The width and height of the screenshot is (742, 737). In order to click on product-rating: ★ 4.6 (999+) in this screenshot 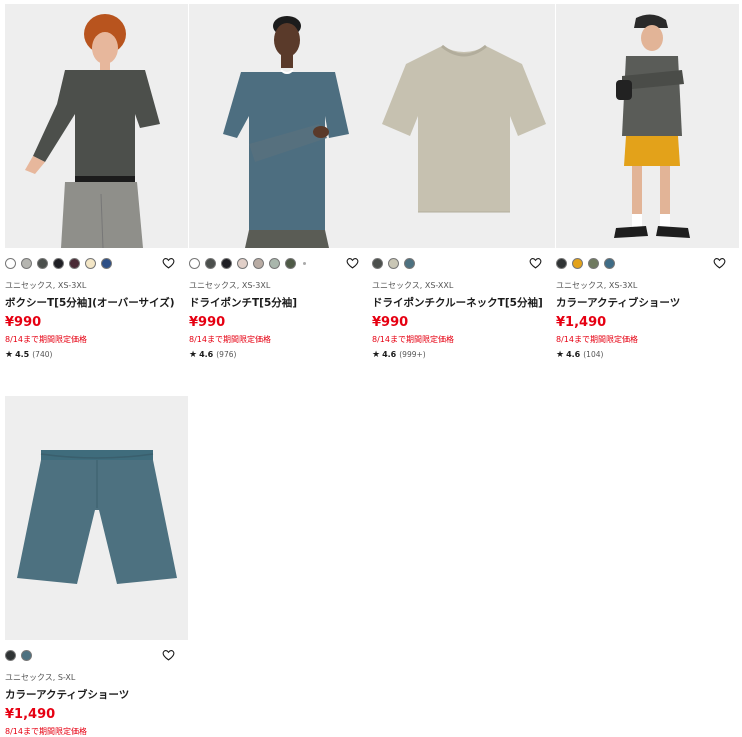, I will do `click(399, 355)`.